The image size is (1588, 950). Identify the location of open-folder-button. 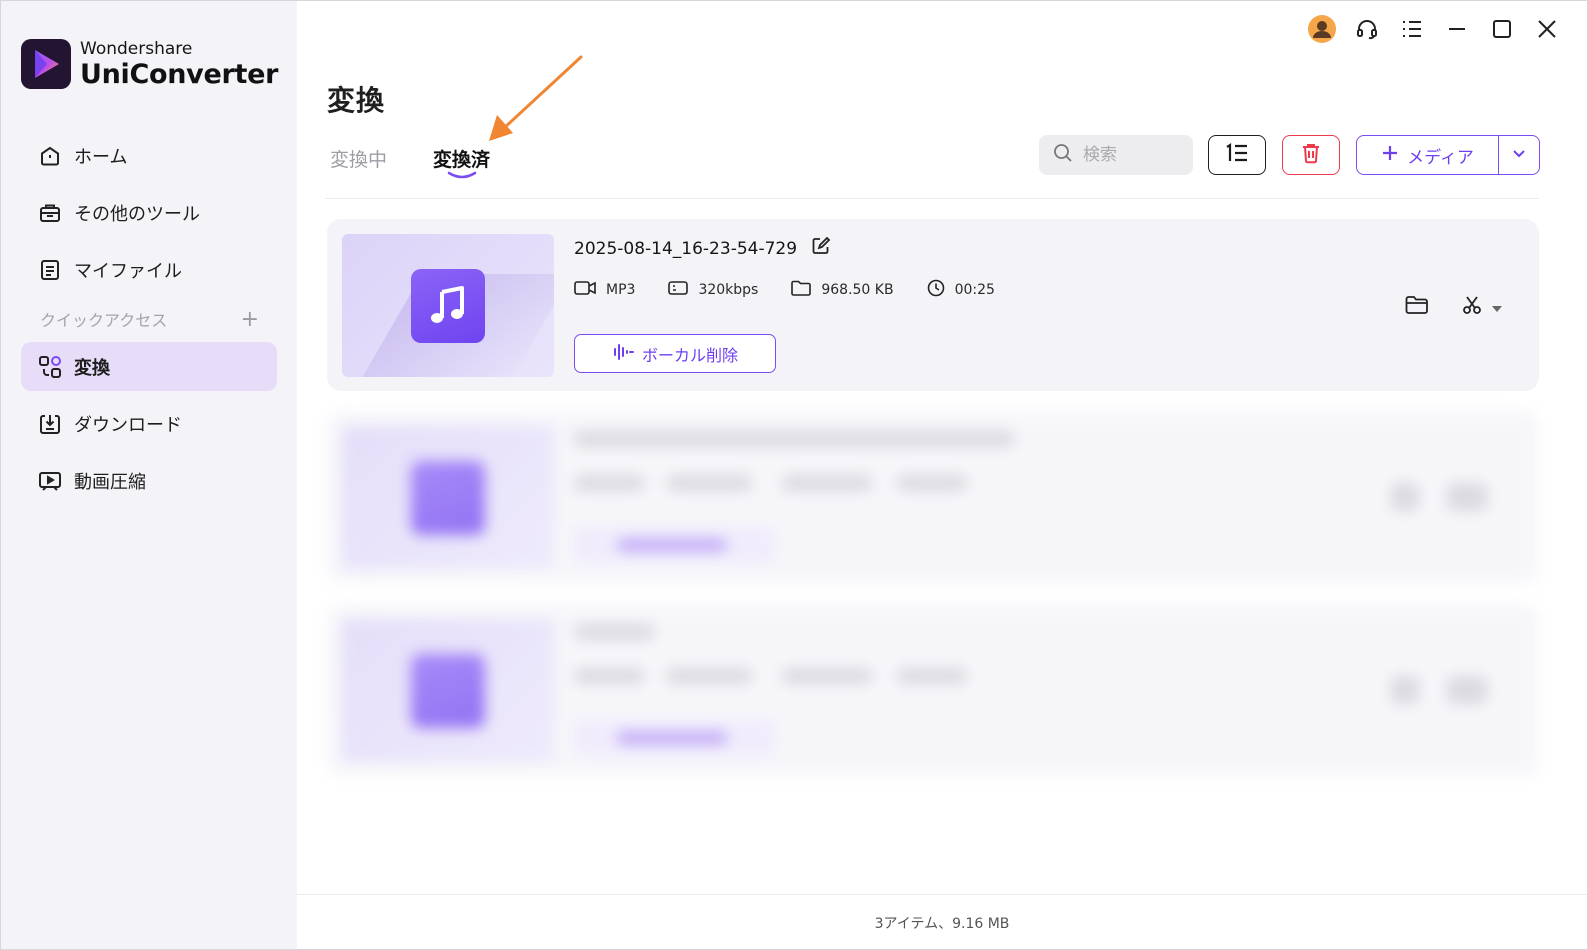
(1417, 307).